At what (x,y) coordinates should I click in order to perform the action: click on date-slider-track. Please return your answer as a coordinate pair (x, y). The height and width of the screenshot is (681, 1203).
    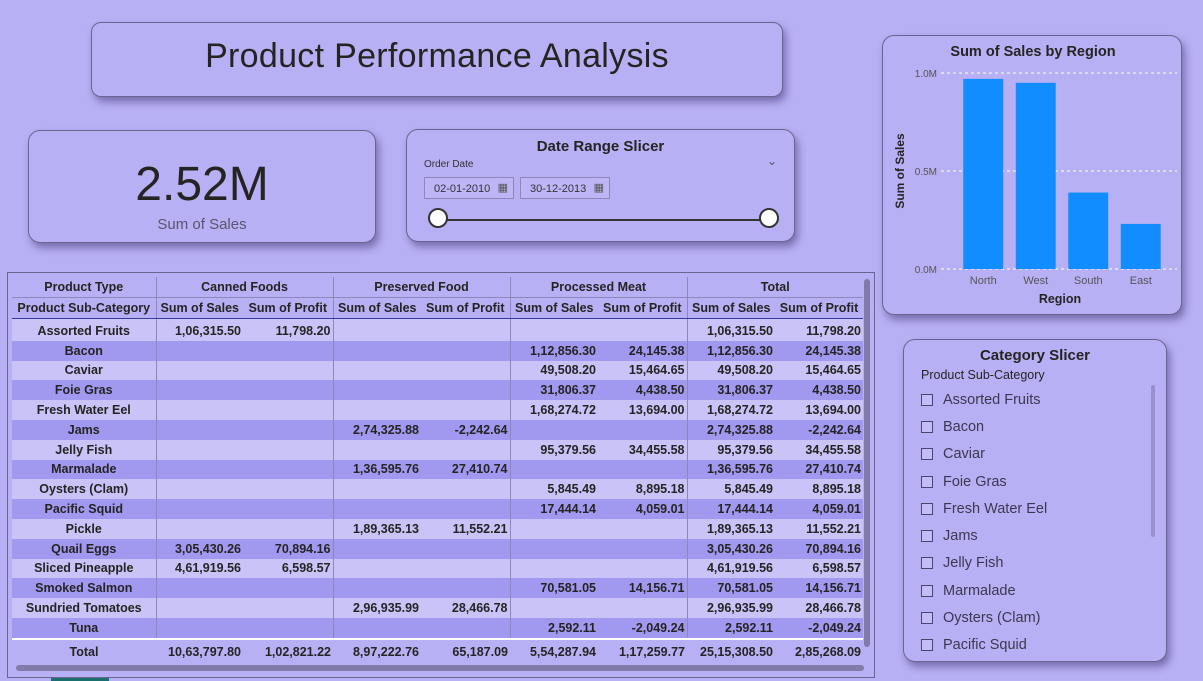
    Looking at the image, I should click on (603, 220).